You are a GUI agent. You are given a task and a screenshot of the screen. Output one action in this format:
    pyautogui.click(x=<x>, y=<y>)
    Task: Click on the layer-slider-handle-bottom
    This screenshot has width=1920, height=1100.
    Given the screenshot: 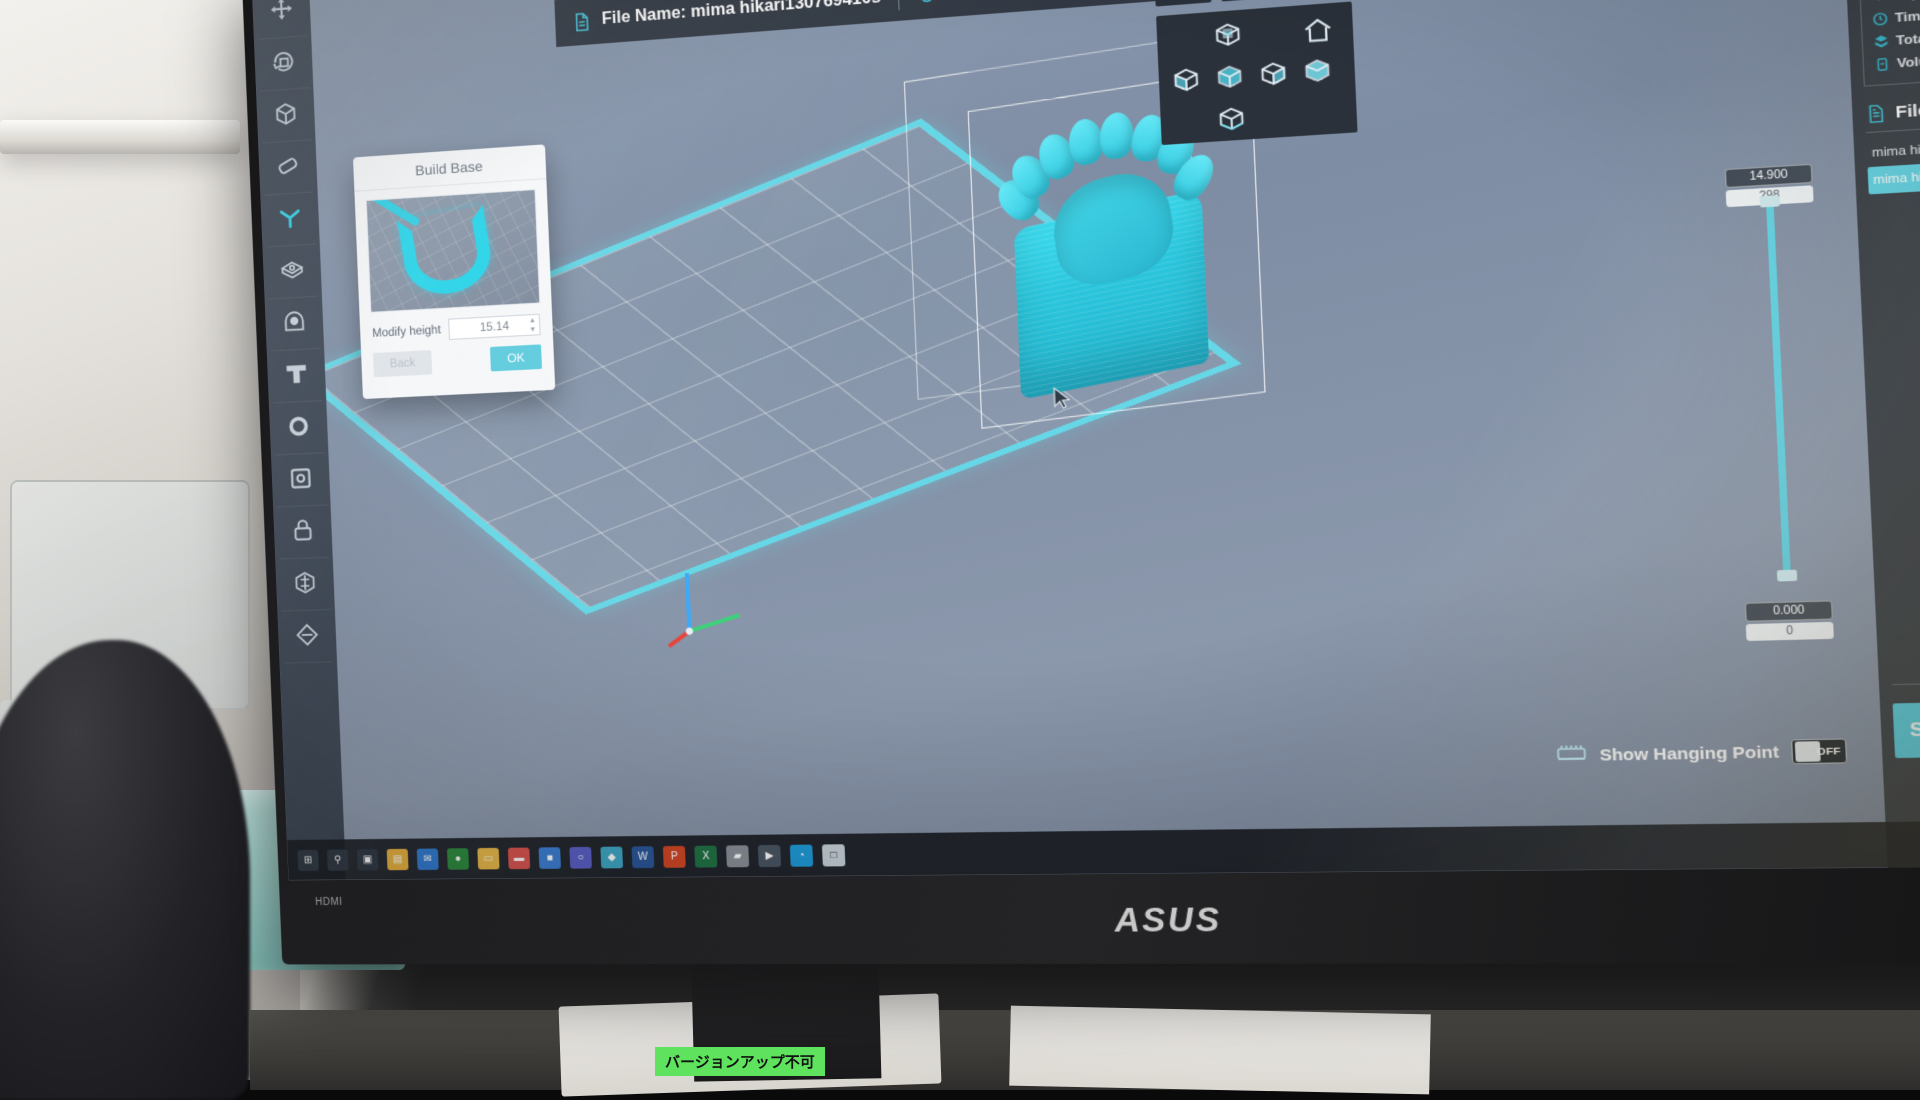 What is the action you would take?
    pyautogui.click(x=1787, y=576)
    